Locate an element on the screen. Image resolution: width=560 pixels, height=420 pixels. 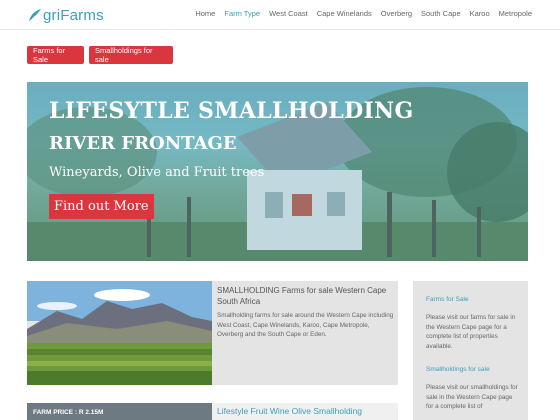
site-logo: griFarms is located at coordinates (66, 15).